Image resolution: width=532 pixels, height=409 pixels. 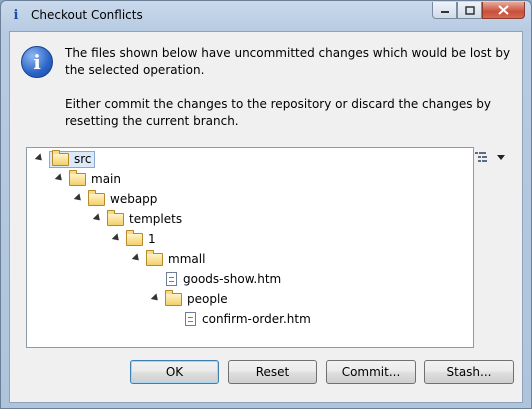 I want to click on maximize-button, so click(x=469, y=10).